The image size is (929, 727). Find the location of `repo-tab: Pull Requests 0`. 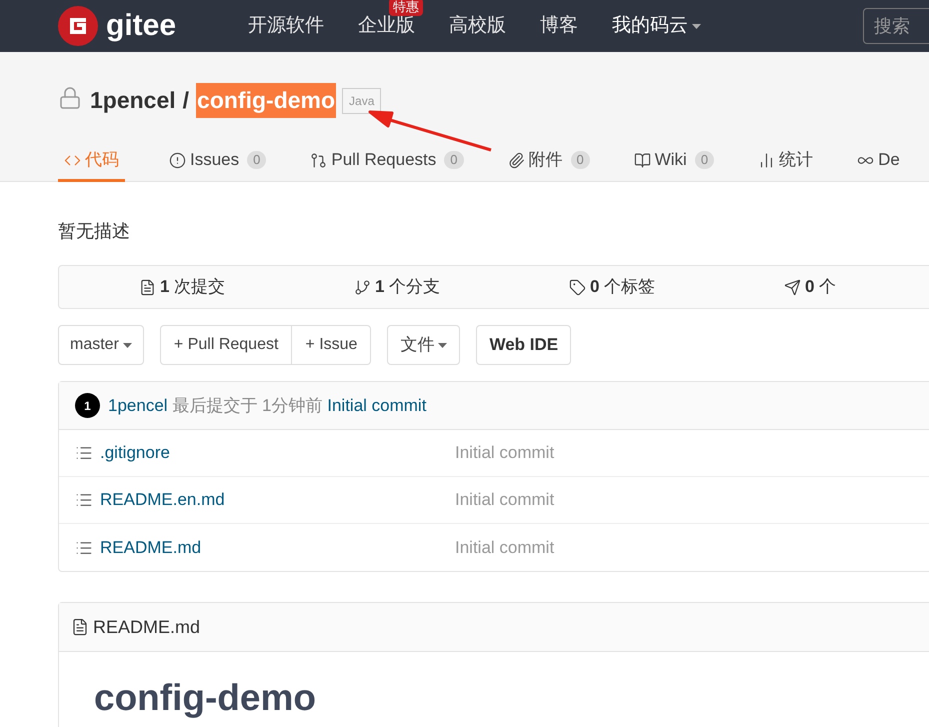

repo-tab: Pull Requests 0 is located at coordinates (387, 165).